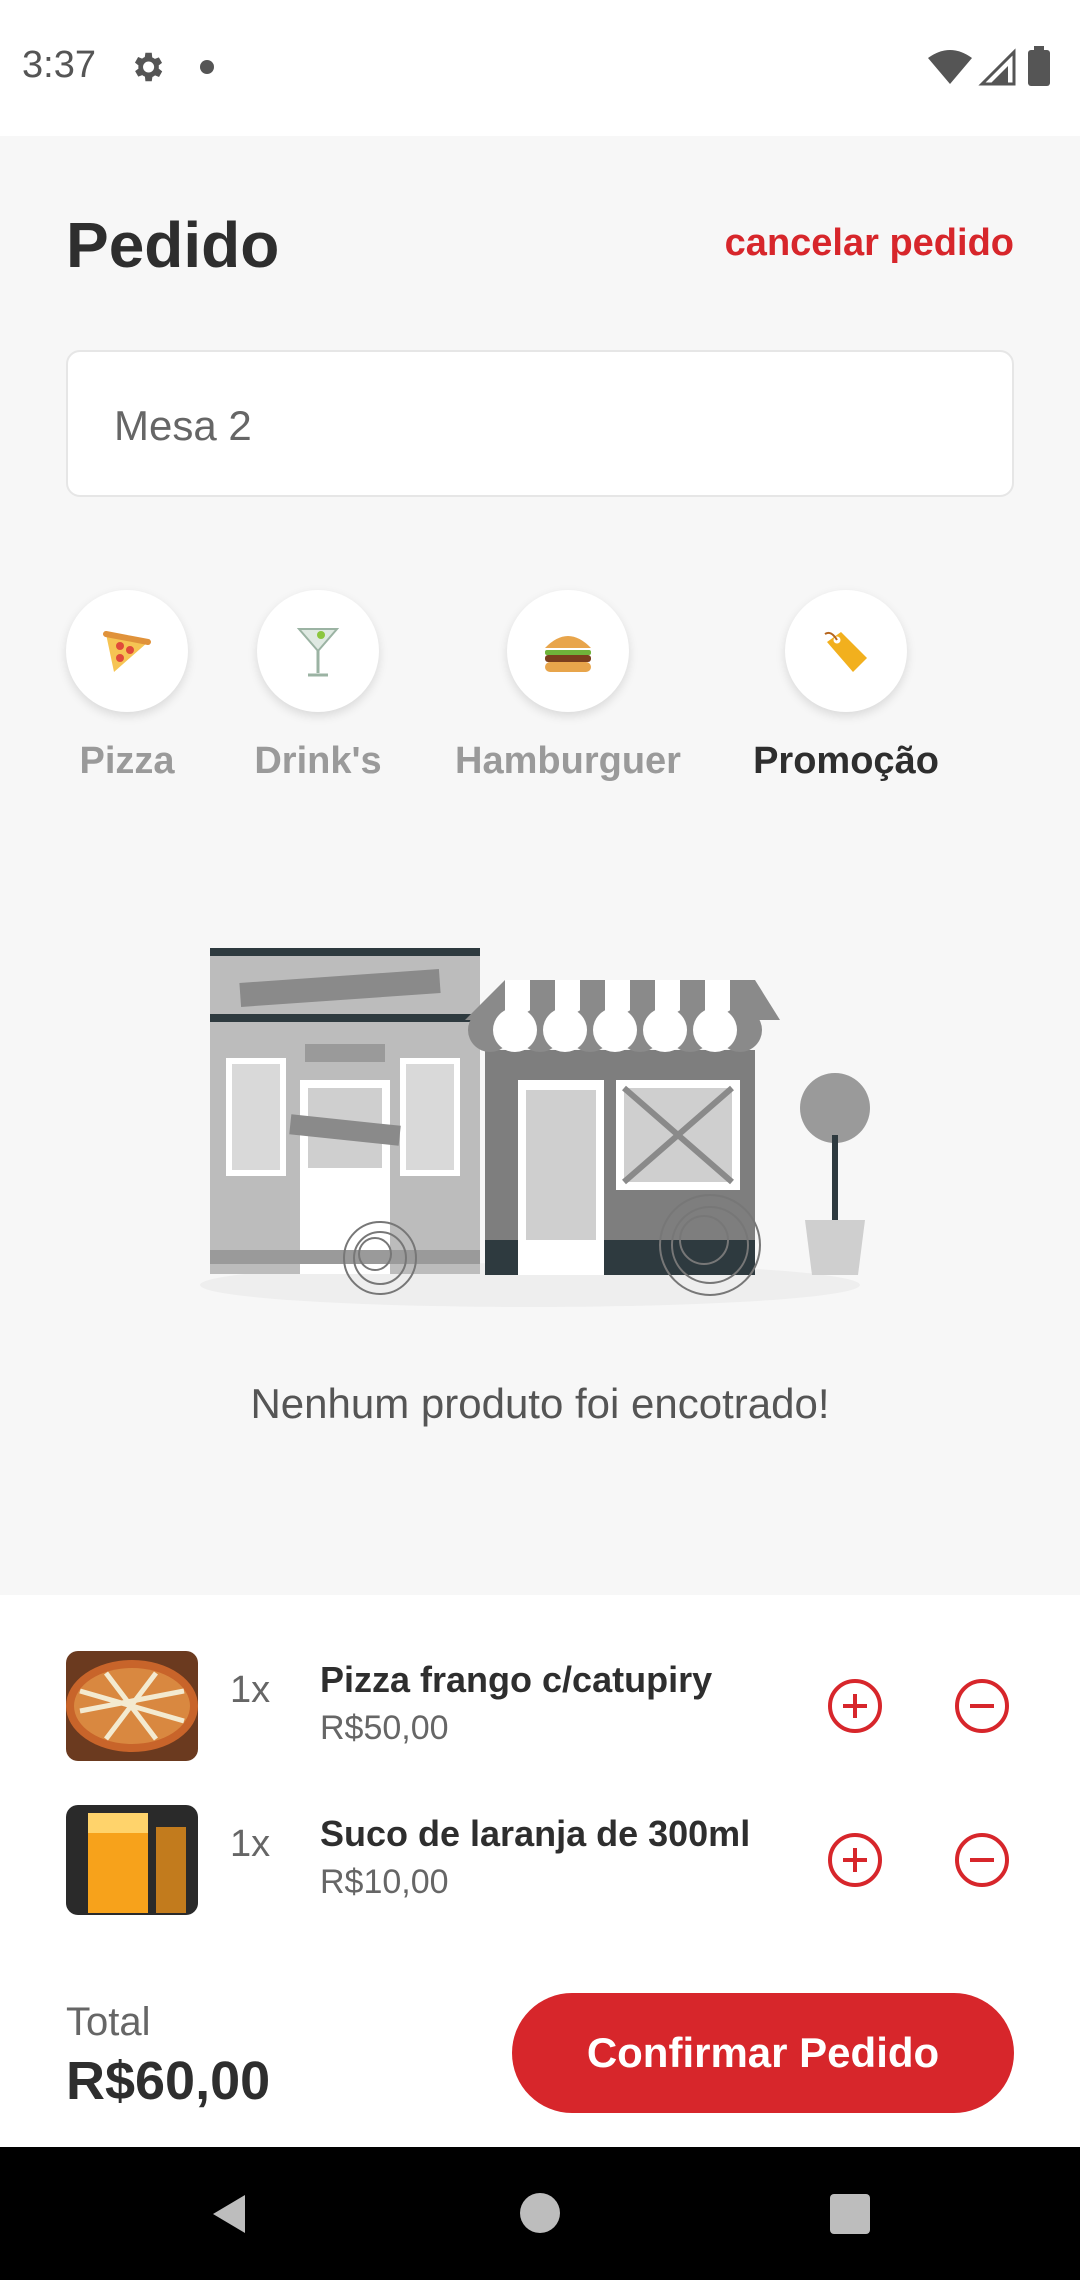 Image resolution: width=1080 pixels, height=2280 pixels. Describe the element at coordinates (318, 761) in the screenshot. I see `category-label: Drink's` at that location.